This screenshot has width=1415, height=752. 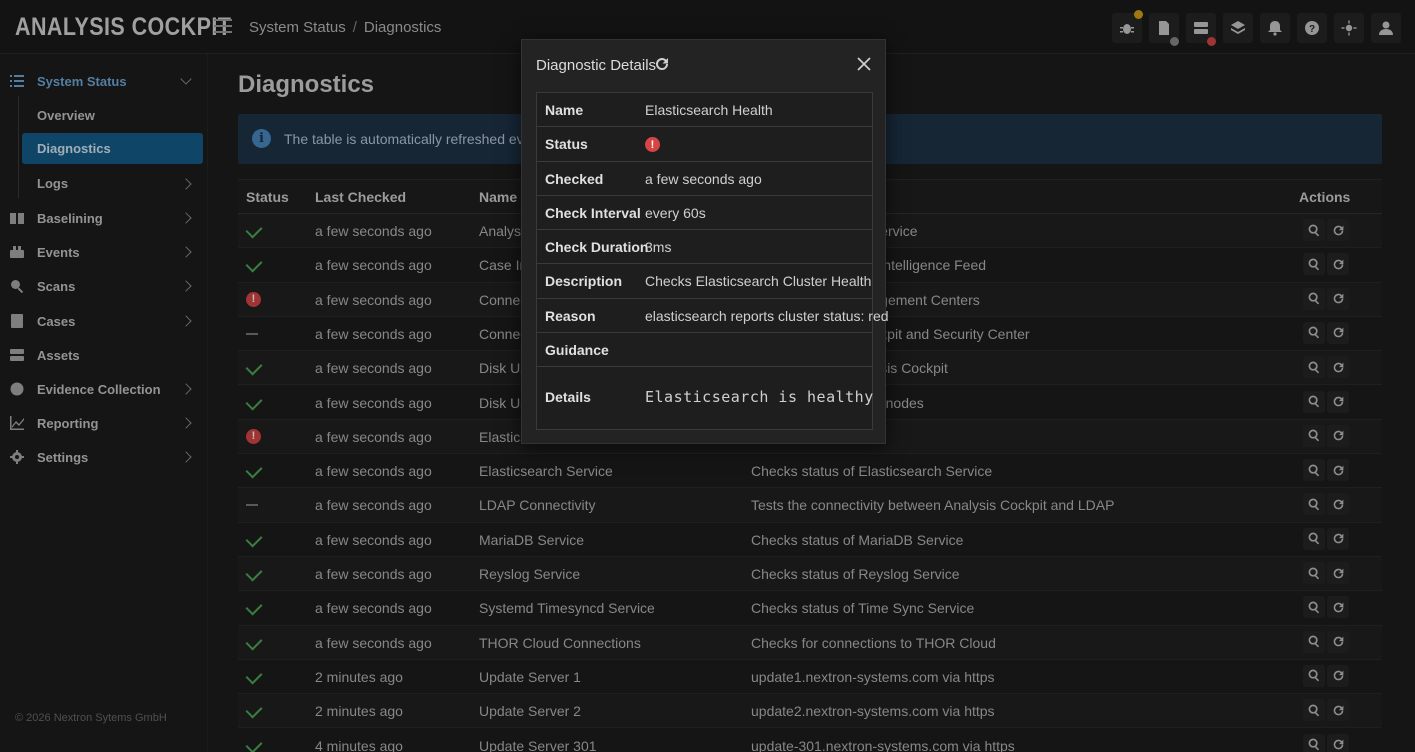 What do you see at coordinates (584, 281) in the screenshot?
I see `detail-key: Description` at bounding box center [584, 281].